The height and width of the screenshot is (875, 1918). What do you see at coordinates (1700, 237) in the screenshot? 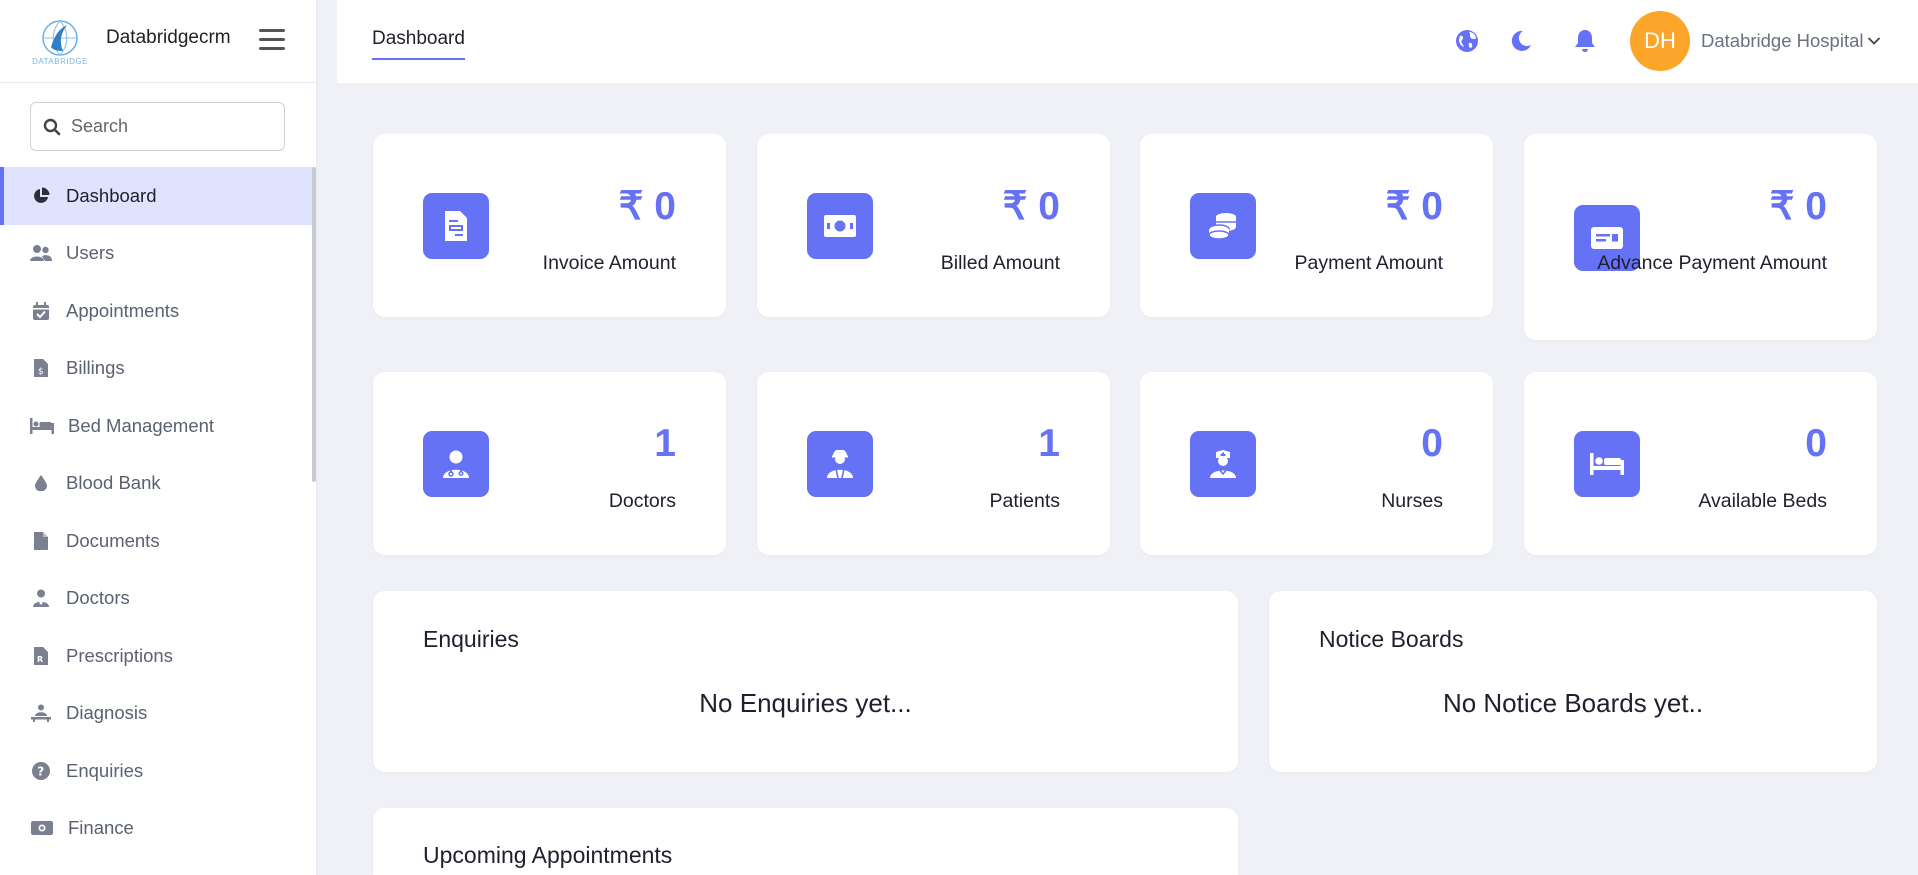
I see `advance-payment-amount-card: ₹ 0 Advance Payment Amount` at bounding box center [1700, 237].